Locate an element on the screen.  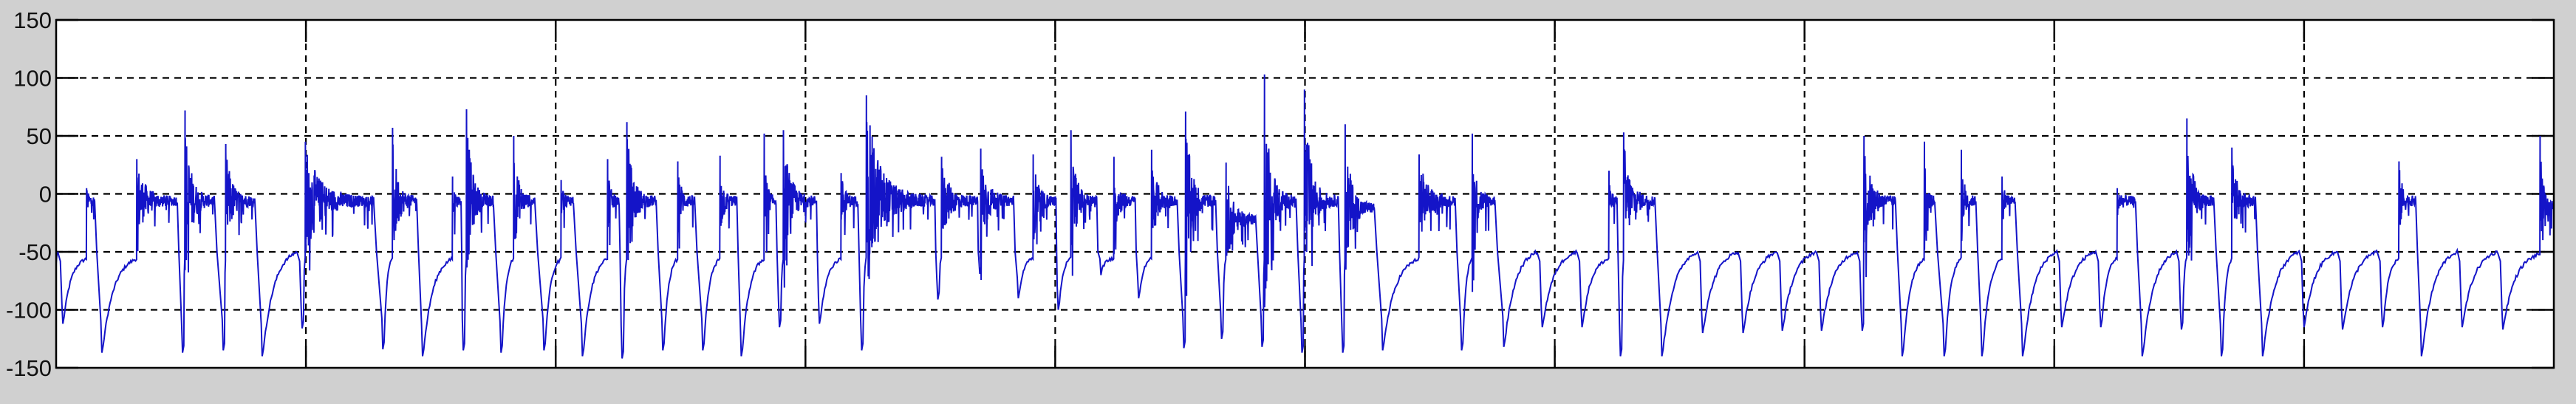
y-tick-label: -50 is located at coordinates (35, 252).